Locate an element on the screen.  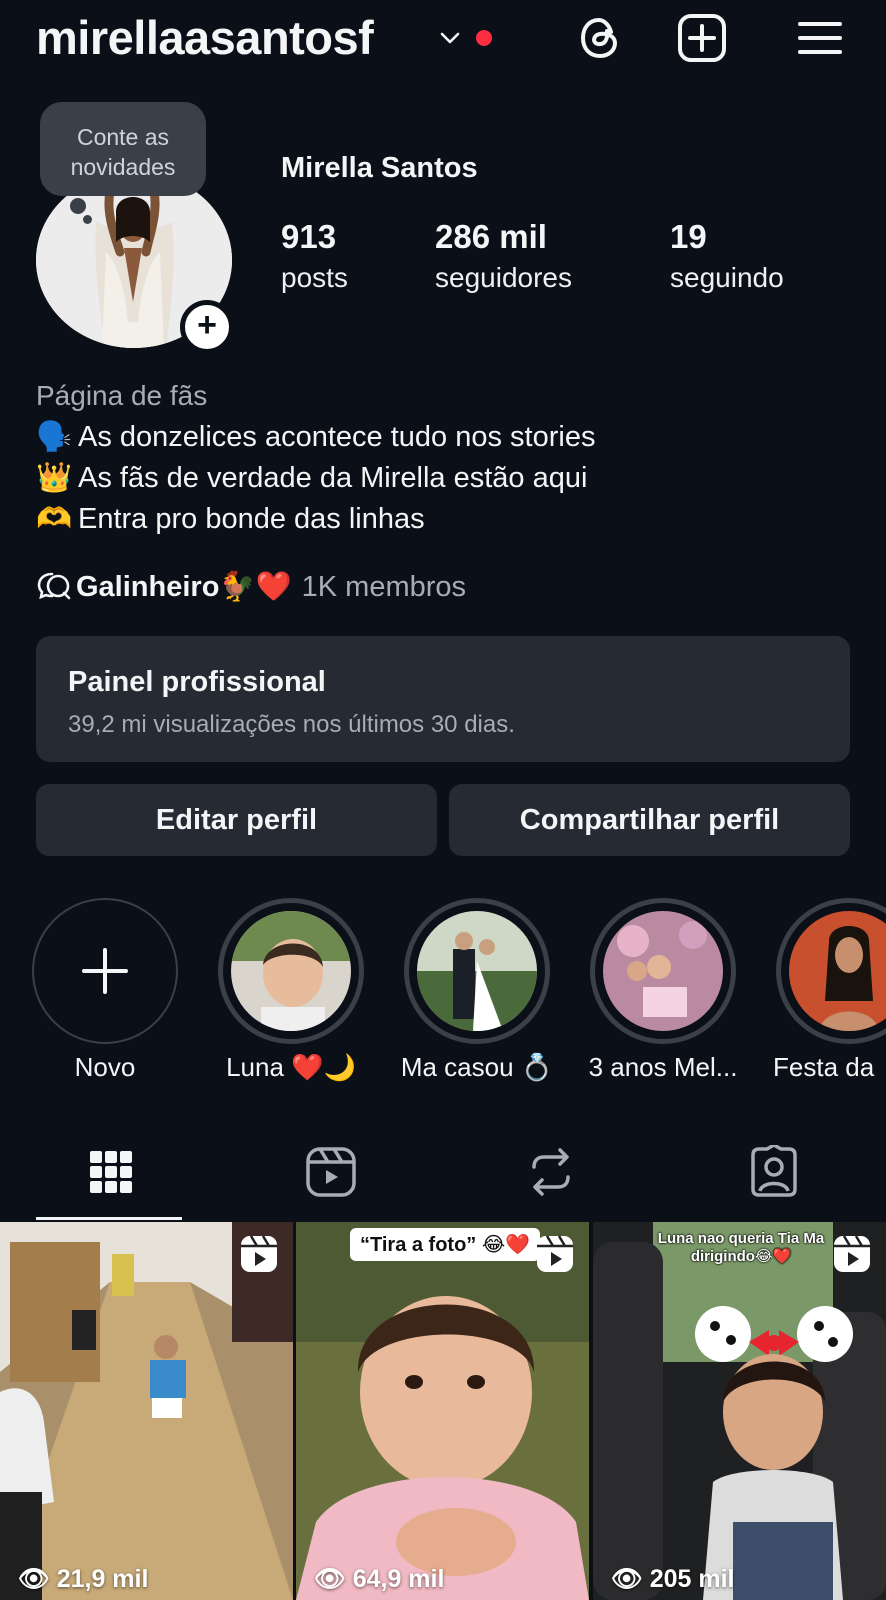
post-thumbnail: 👁 21,9 mil is located at coordinates (146, 1411).